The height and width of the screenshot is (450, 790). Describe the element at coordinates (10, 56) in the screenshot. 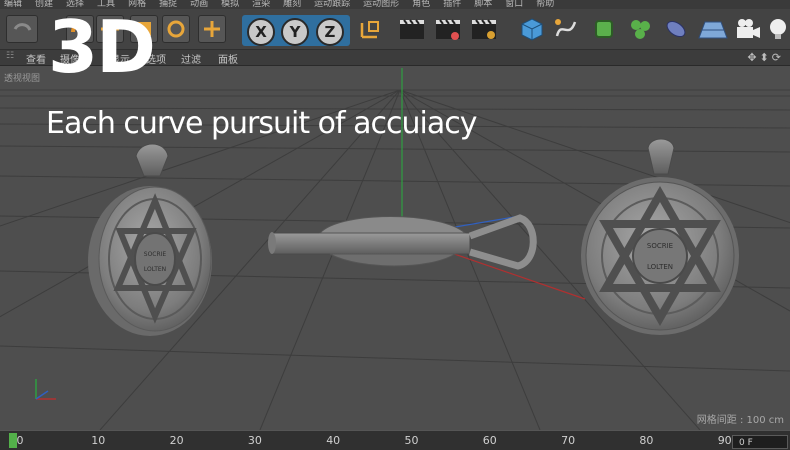

I see `viewport-grip-icon: ☷` at that location.